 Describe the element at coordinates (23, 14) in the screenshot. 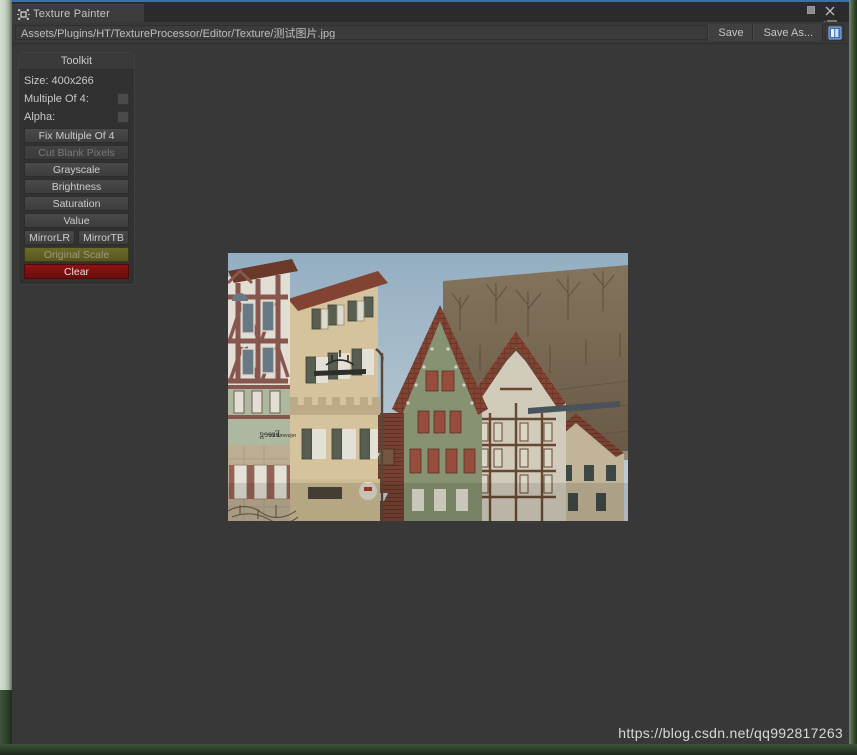

I see `texture-target-icon` at that location.